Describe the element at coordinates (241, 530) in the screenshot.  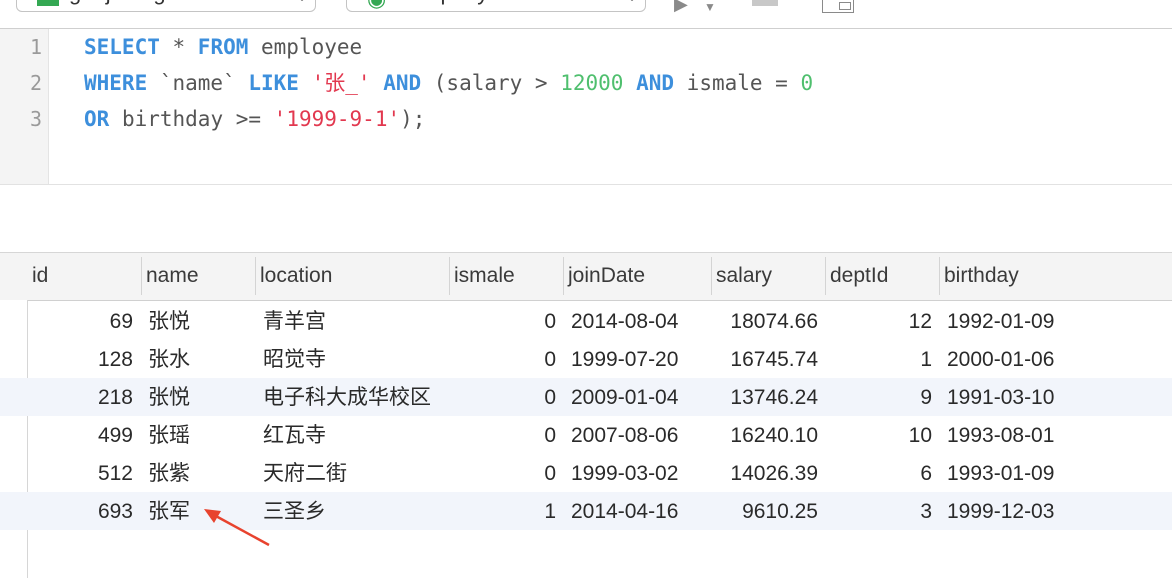
I see `annotation-arrow-shaft` at that location.